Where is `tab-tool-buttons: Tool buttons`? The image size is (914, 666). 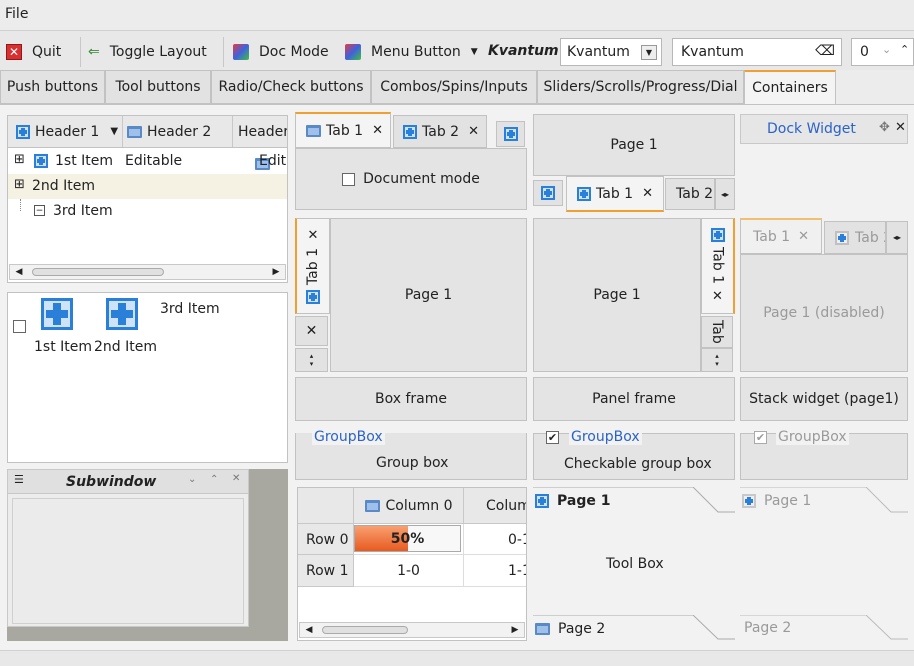
tab-tool-buttons: Tool buttons is located at coordinates (158, 87).